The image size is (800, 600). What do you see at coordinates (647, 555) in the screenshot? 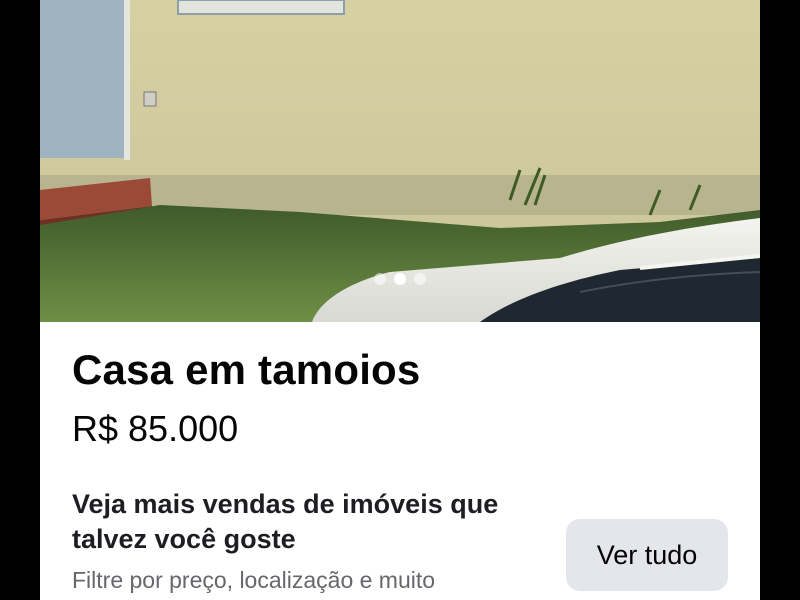
I see `see-all-button: Ver tudo` at bounding box center [647, 555].